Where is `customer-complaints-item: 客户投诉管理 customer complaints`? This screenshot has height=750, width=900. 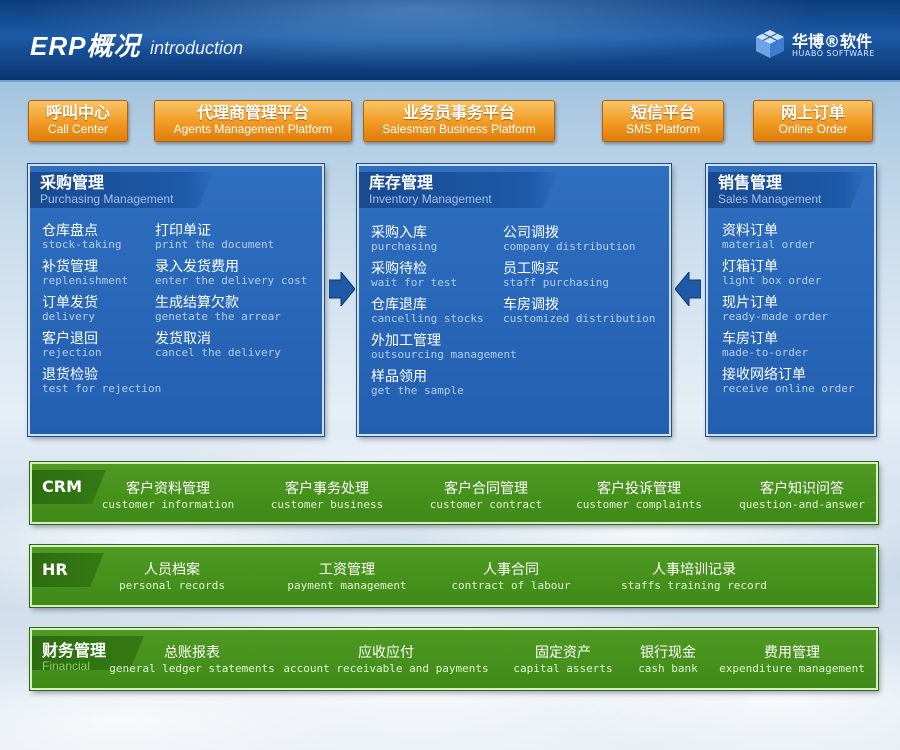
customer-complaints-item: 客户投诉管理 customer complaints is located at coordinates (639, 496).